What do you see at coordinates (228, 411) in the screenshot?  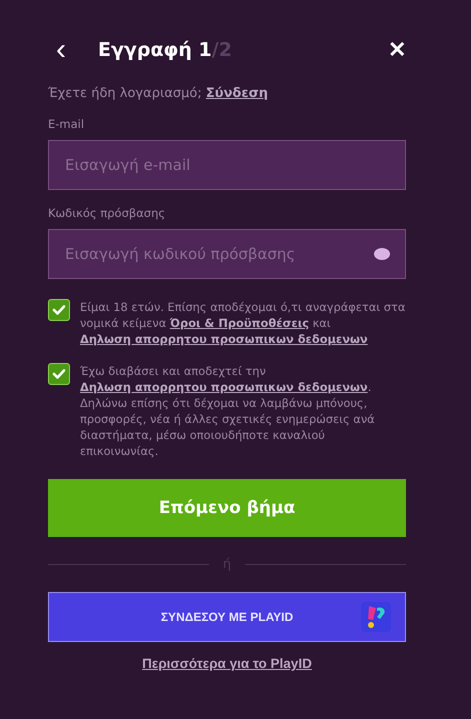 I see `consent-text: Έχω διαβάσει και αποδεχτεί την Δηλωση απορρητου προσωπικων δεδομενων. Δηλώνω επίσης ότι δέχομαι να λαμβάνω μπόνους, προσφορές, νέα ή άλλες σχετικές ενημερώσεις ανά διαστήματα, μέσω οποιουδήποτε καναλιού επικοινωνίας.` at bounding box center [228, 411].